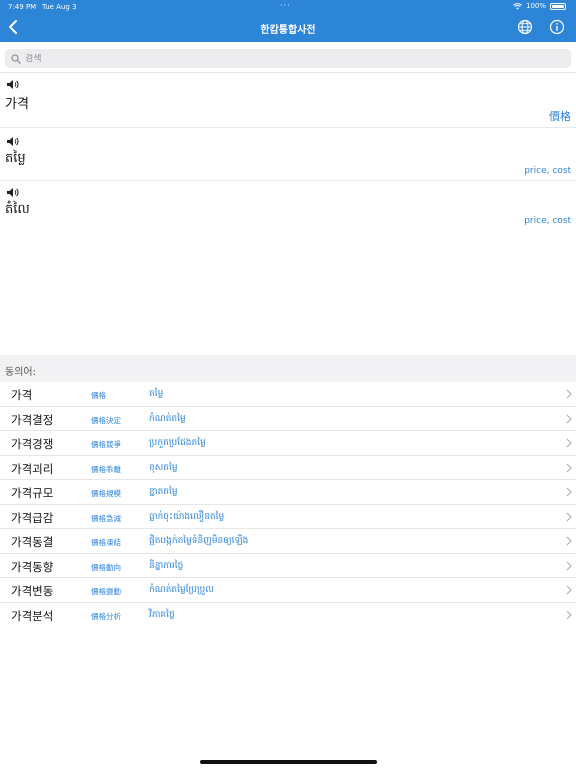  I want to click on home-indicator, so click(288, 762).